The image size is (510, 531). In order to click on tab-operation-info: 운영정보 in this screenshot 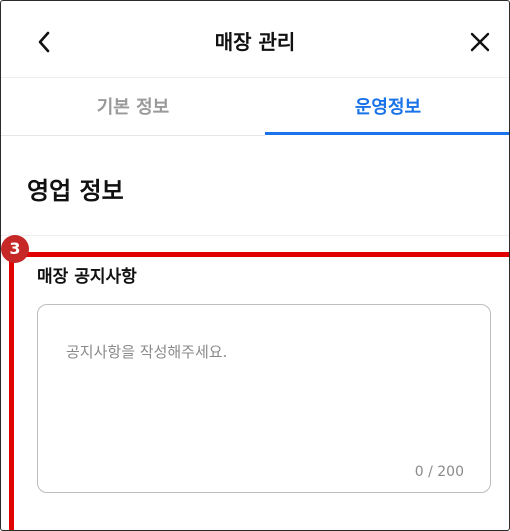, I will do `click(387, 108)`.